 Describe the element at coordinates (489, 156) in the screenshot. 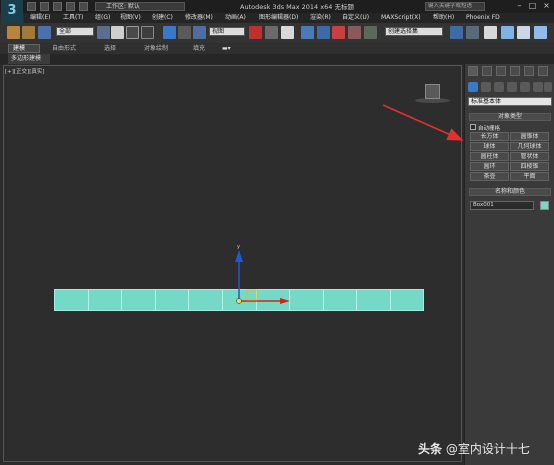

I see `cylinder-button: 圆柱体` at that location.